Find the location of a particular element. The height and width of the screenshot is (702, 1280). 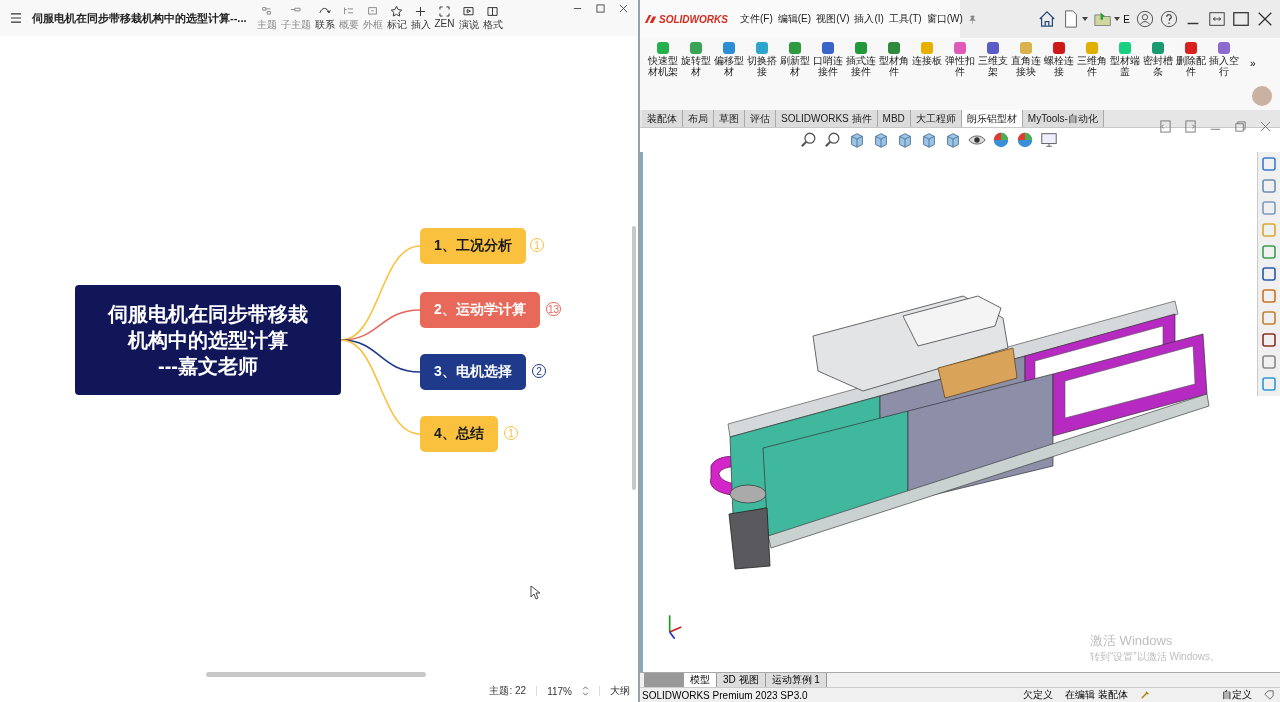

command-button: 连接板 is located at coordinates (926, 52).